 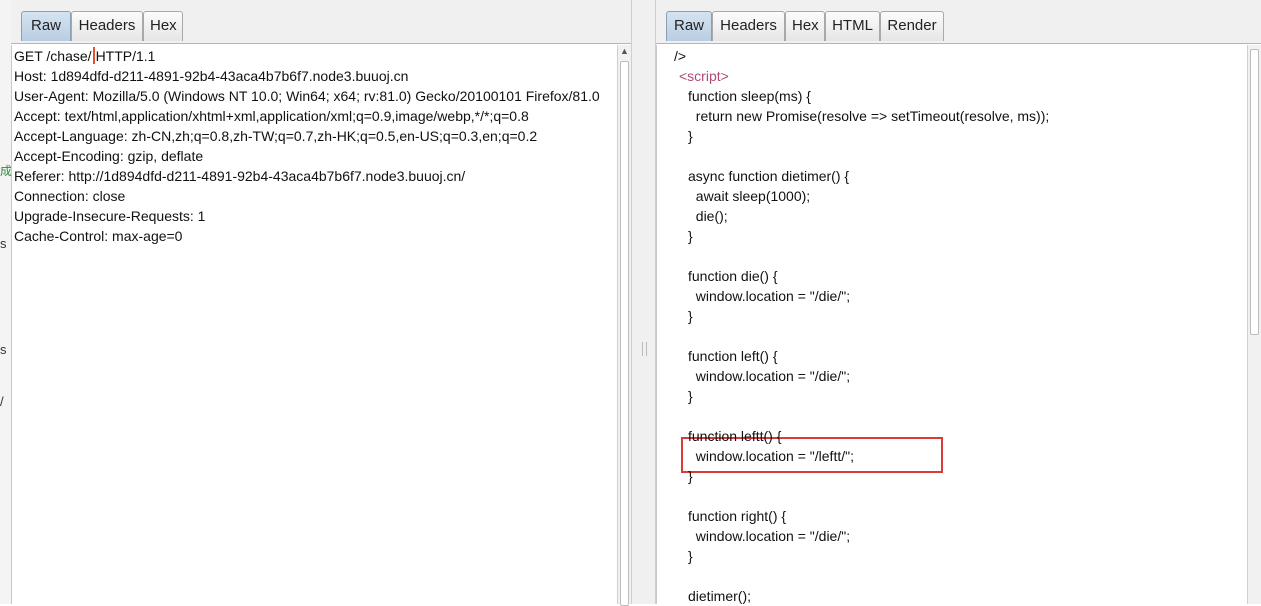 I want to click on request-scrollbar: ▲, so click(x=624, y=325).